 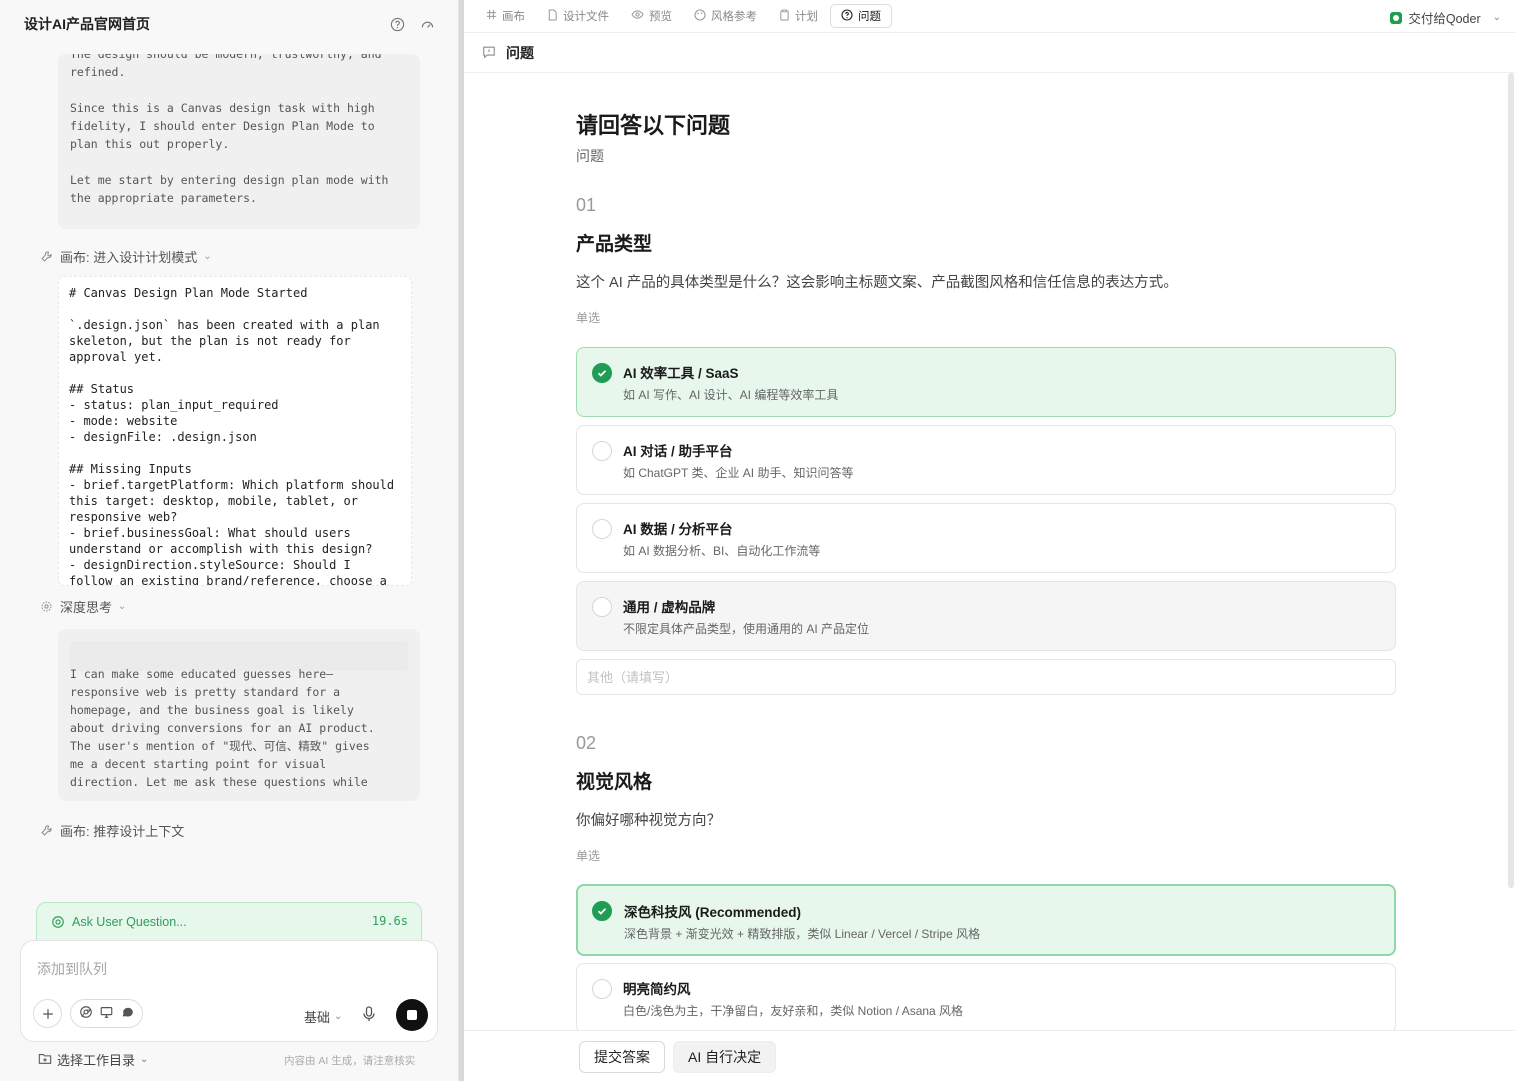 What do you see at coordinates (229, 24) in the screenshot?
I see `chat-header: 设计AI产品官网首页` at bounding box center [229, 24].